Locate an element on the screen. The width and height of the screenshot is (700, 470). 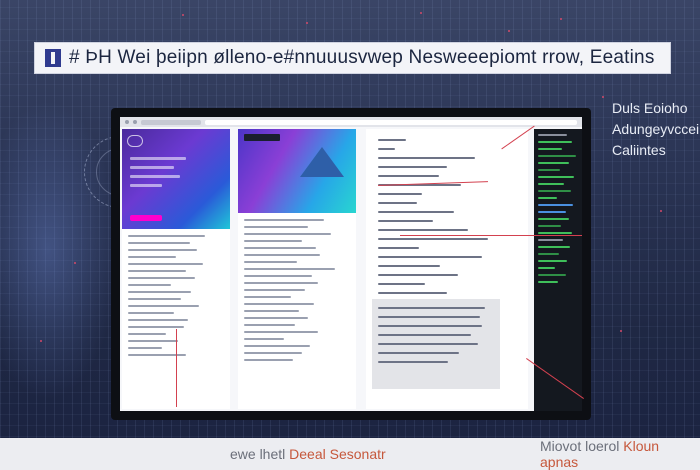
side-caption-line-3: Caliintes is located at coordinates (639, 150).